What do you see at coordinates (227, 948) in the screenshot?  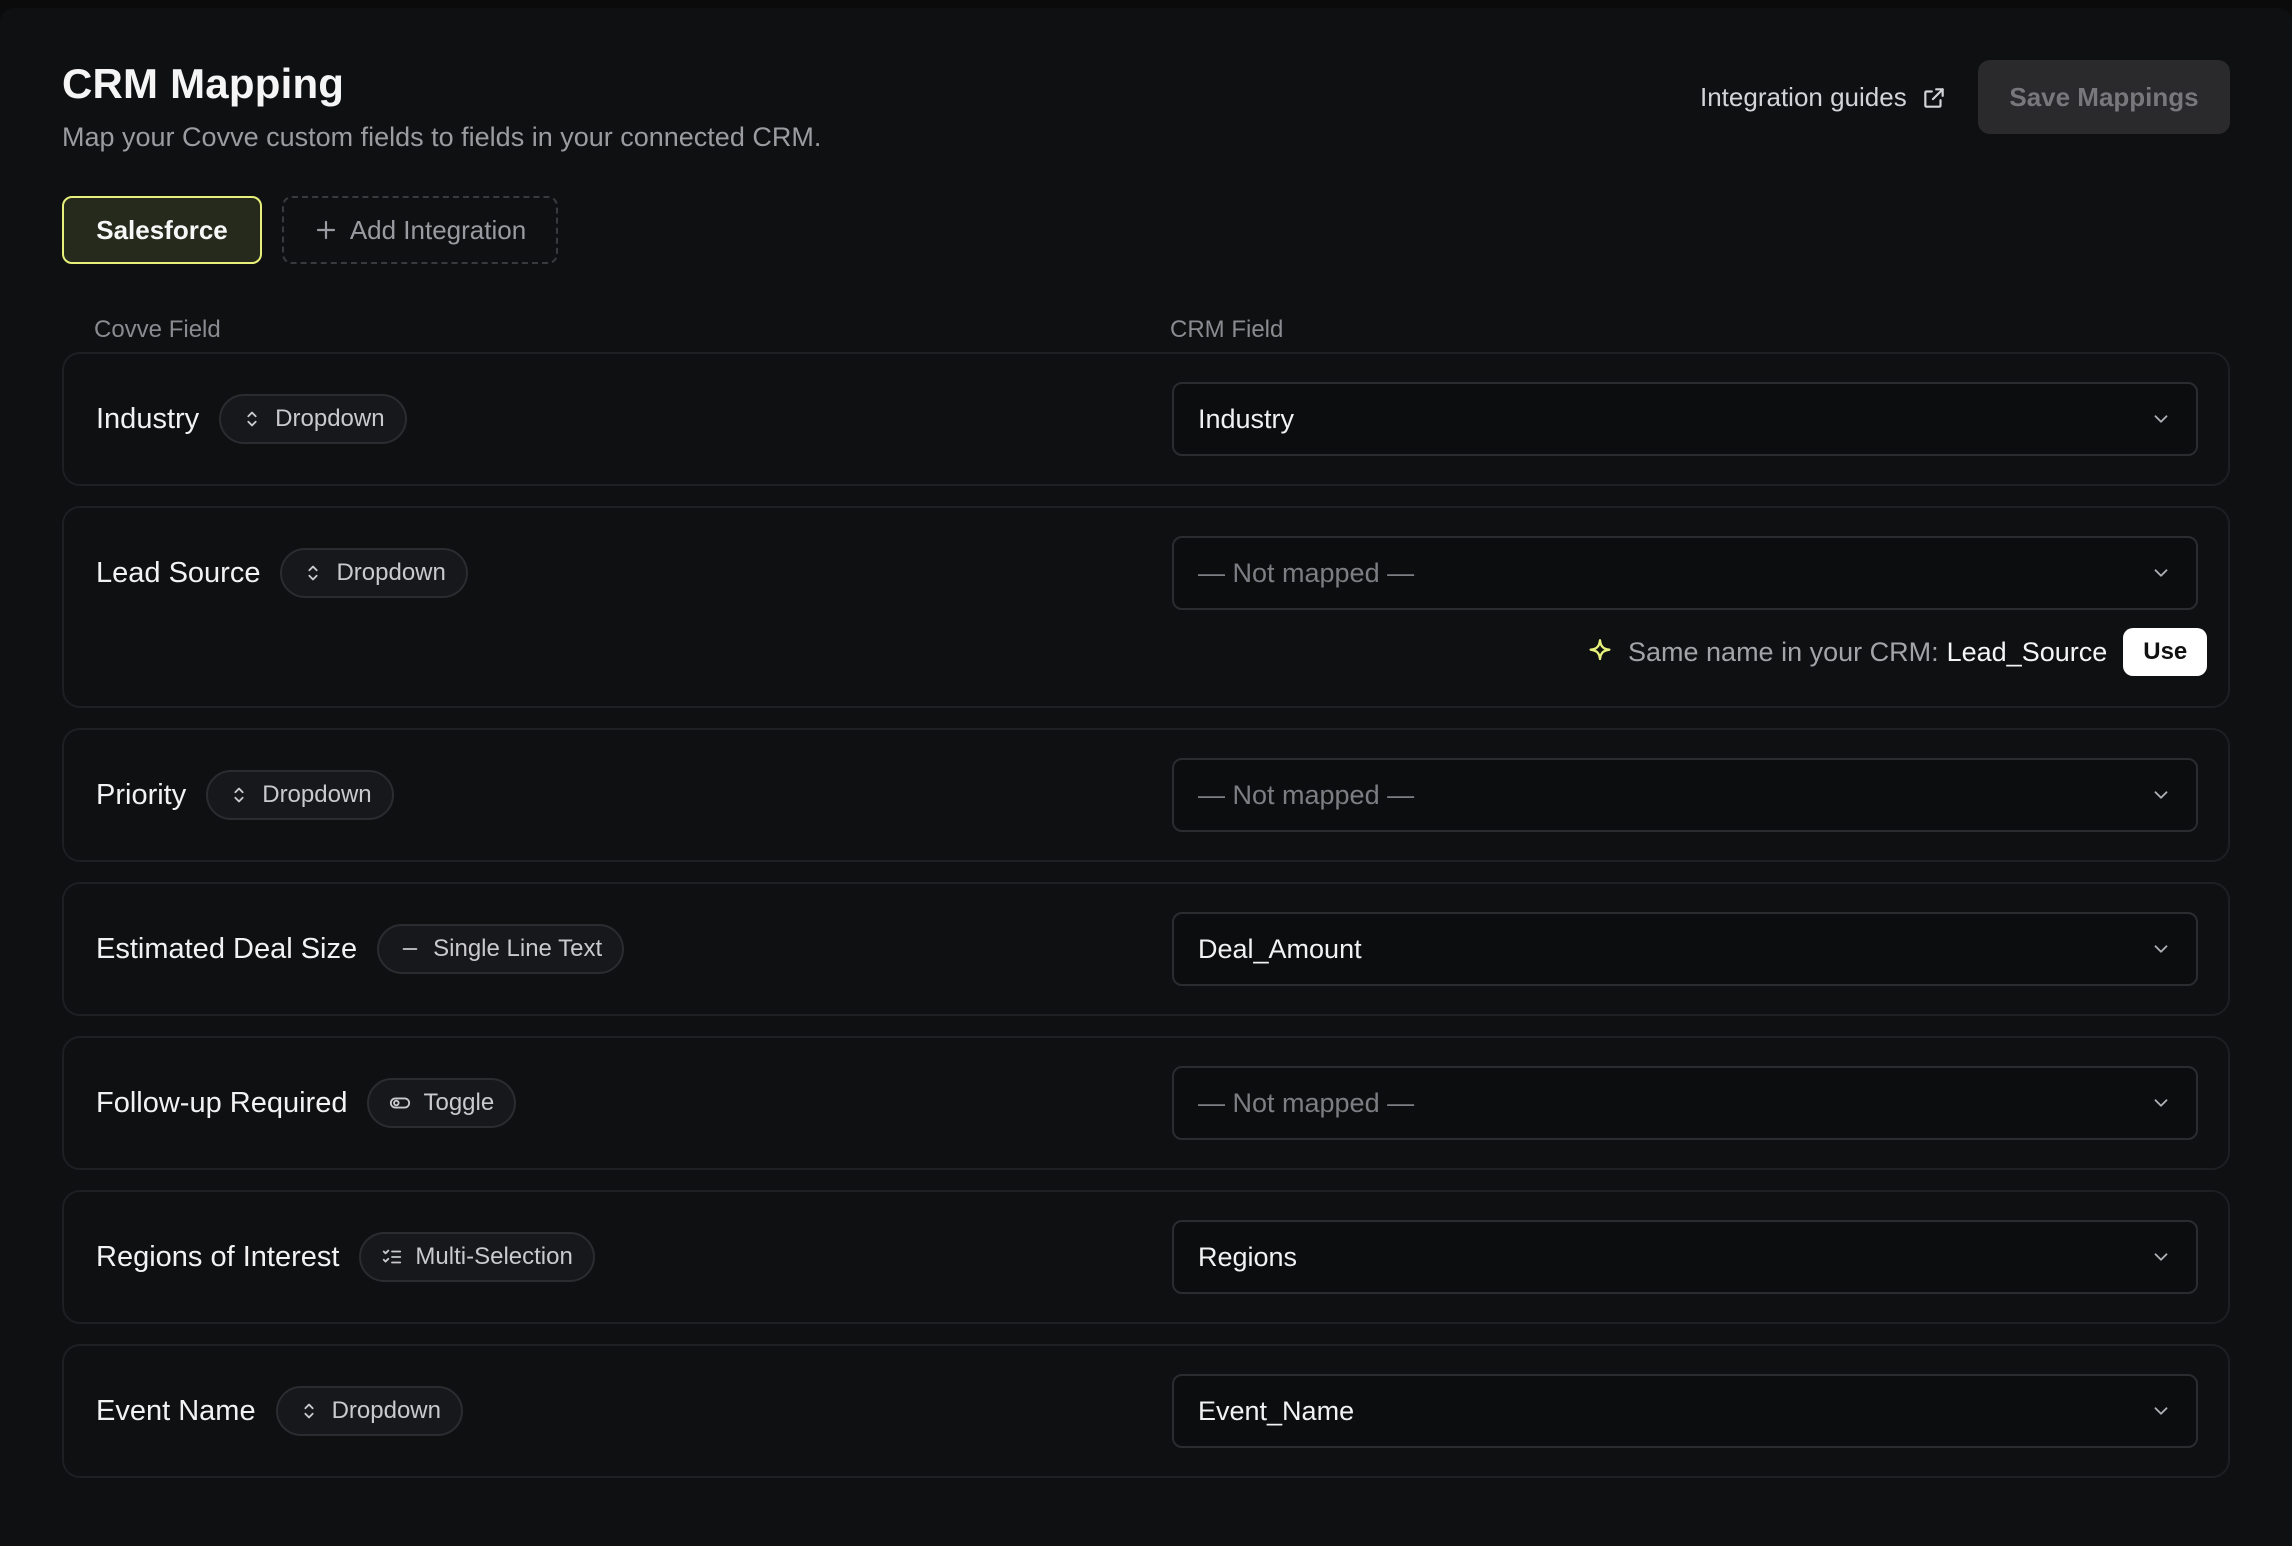 I see `field-name: Estimated Deal Size` at bounding box center [227, 948].